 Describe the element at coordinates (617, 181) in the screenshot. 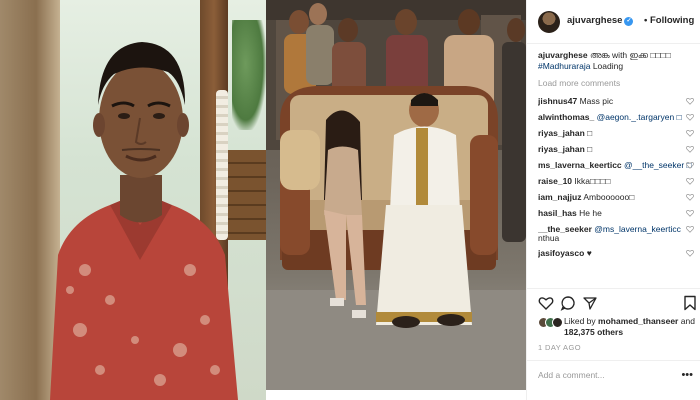

I see `comment-row: raise_10 Ikka□□□□` at that location.